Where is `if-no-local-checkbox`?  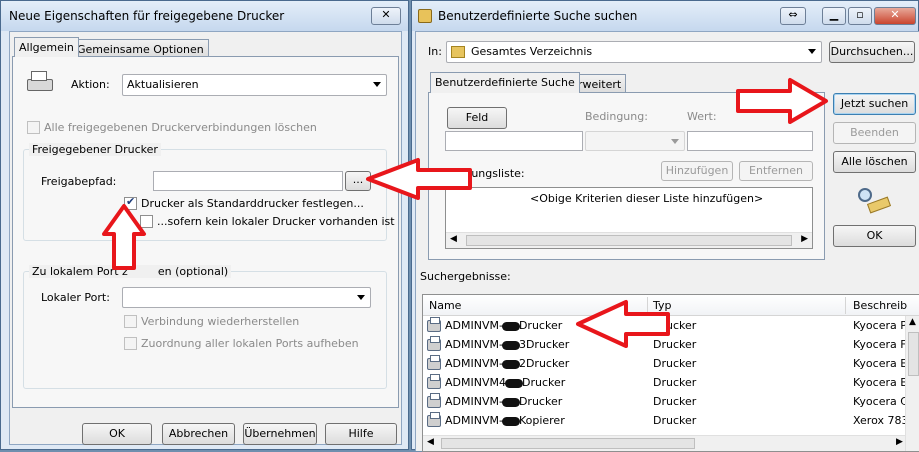
if-no-local-checkbox is located at coordinates (146, 221).